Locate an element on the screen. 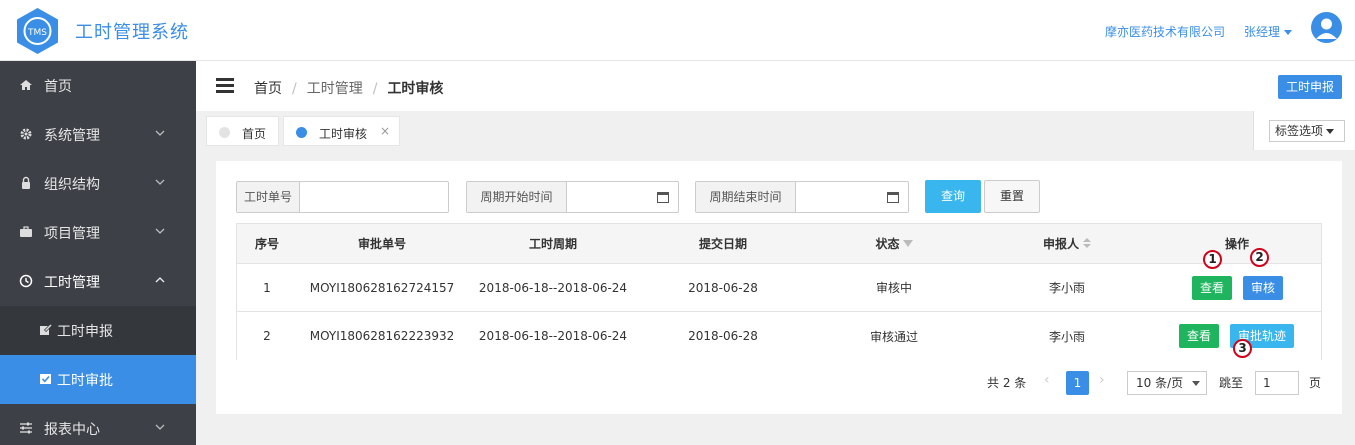 This screenshot has width=1355, height=445. table-header: 序号 审批单号 工时周期 提交日期 状态 申报人 操作 is located at coordinates (779, 244).